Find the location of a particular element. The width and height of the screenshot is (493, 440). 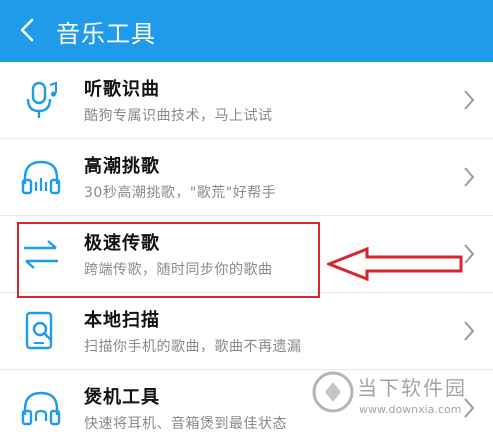

item-title: 高潮挑歌 is located at coordinates (122, 166).